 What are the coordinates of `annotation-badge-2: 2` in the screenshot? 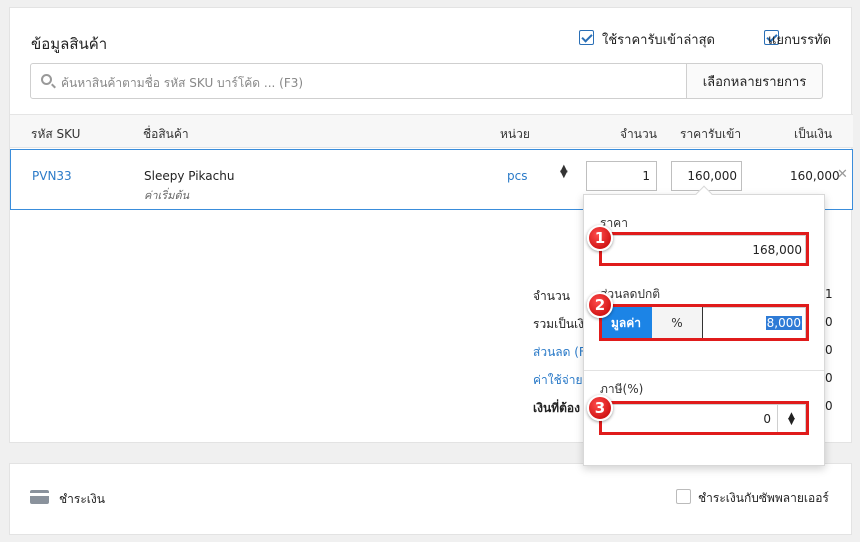 It's located at (600, 305).